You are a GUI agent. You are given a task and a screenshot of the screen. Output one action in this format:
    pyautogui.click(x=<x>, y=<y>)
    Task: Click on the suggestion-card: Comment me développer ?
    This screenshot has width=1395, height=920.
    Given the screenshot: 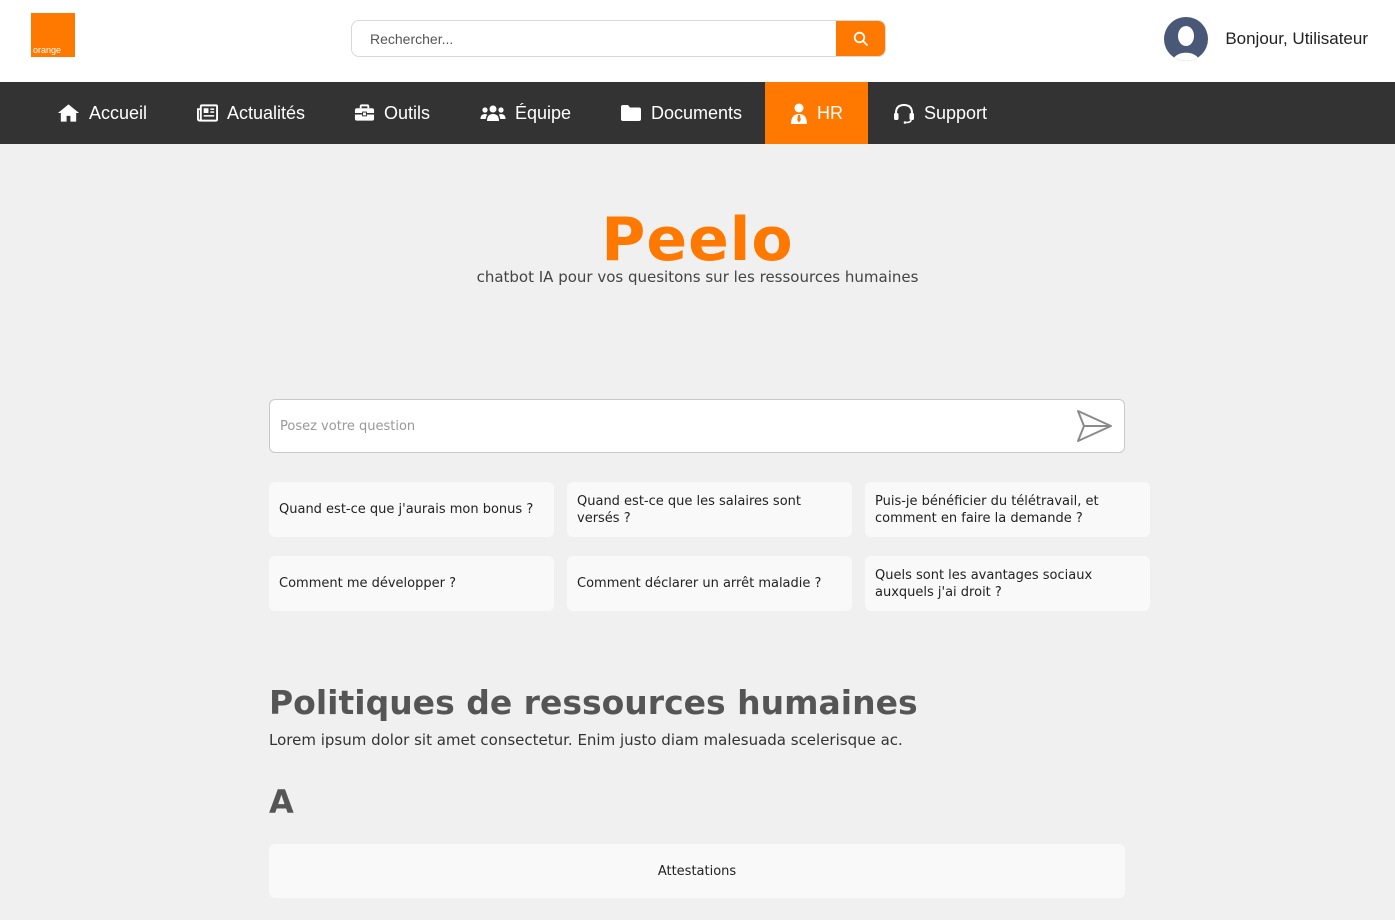 What is the action you would take?
    pyautogui.click(x=411, y=583)
    